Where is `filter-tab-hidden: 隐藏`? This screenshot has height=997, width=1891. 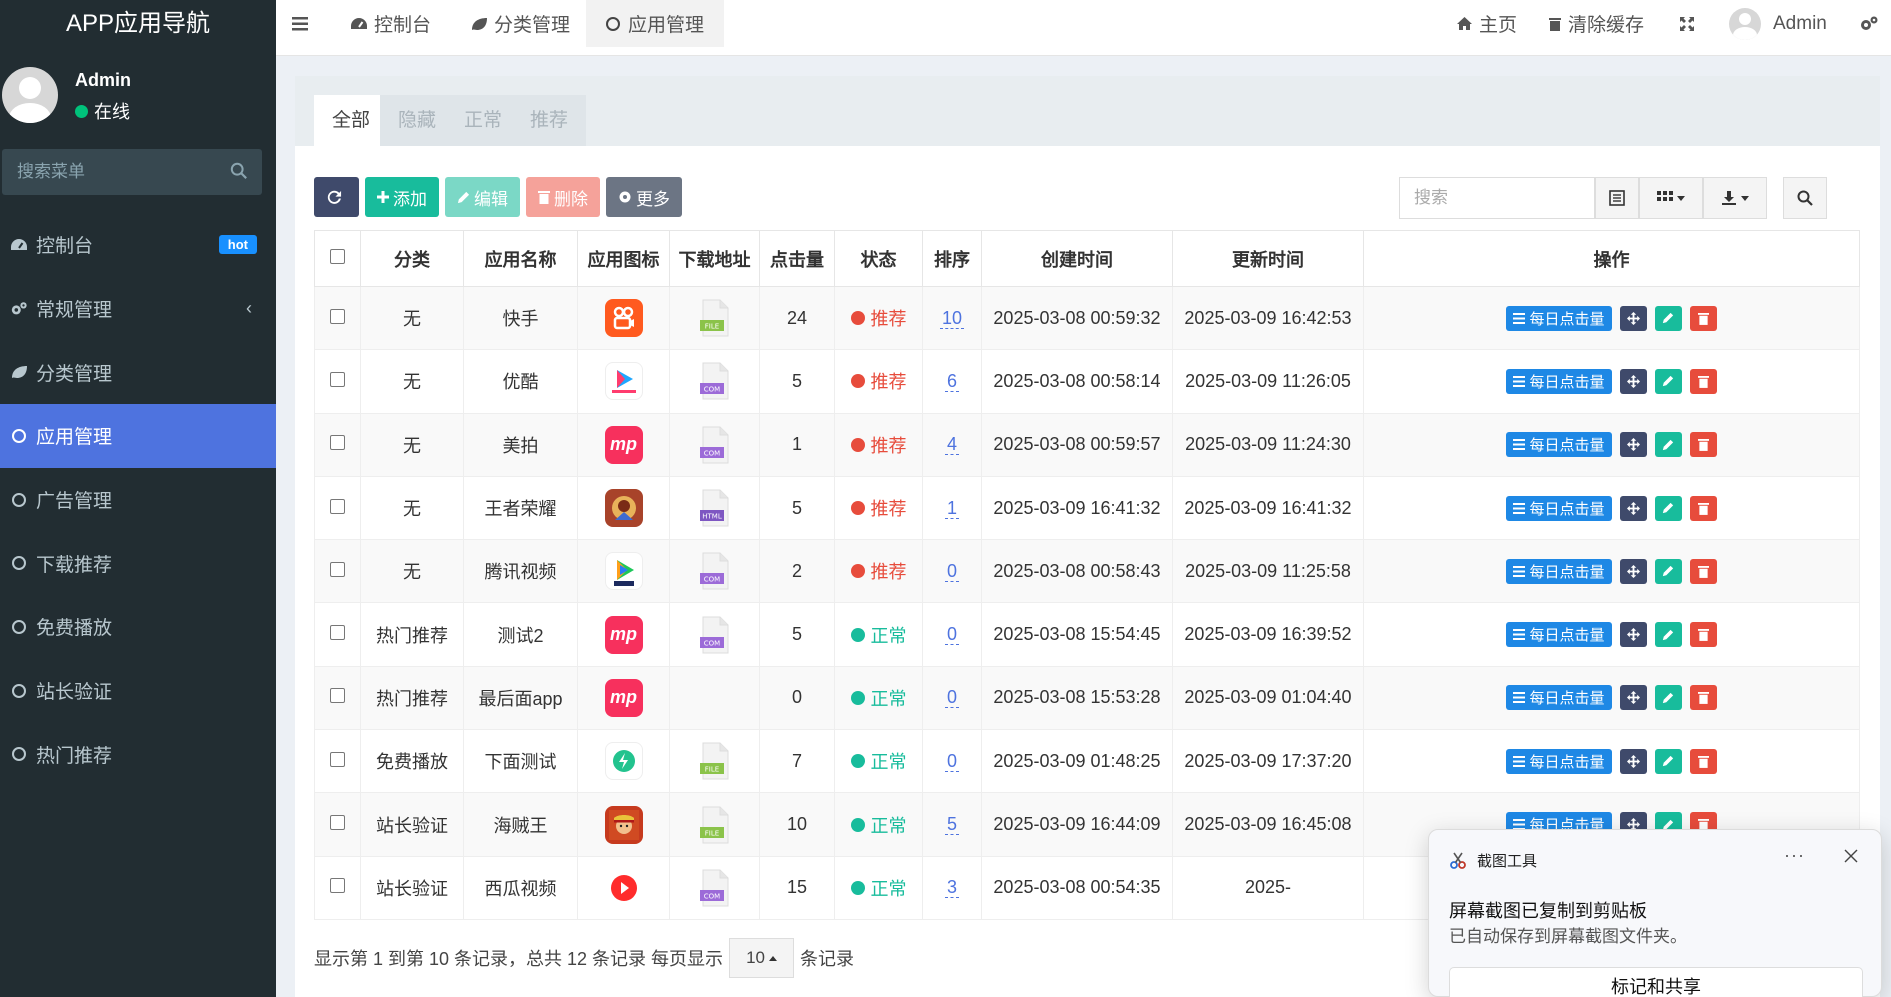
filter-tab-hidden: 隐藏 is located at coordinates (417, 120).